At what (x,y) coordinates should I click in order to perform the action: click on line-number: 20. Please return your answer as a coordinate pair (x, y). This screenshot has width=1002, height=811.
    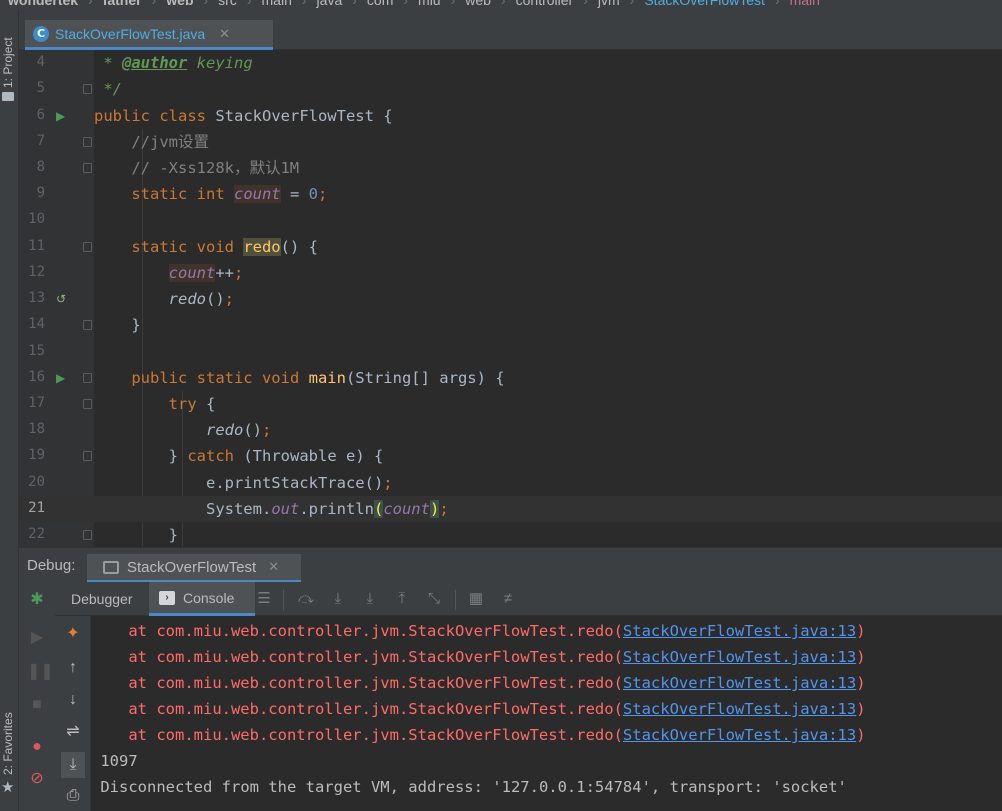
    Looking at the image, I should click on (36, 482).